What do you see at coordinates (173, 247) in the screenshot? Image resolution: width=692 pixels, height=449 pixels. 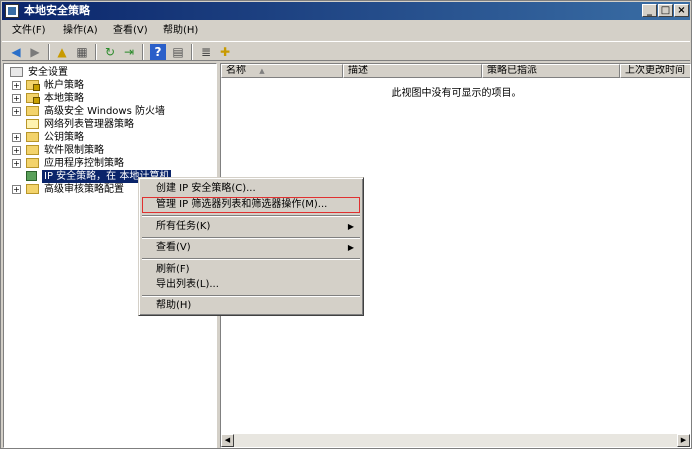 I see `menu-item-label: 查看(V)` at bounding box center [173, 247].